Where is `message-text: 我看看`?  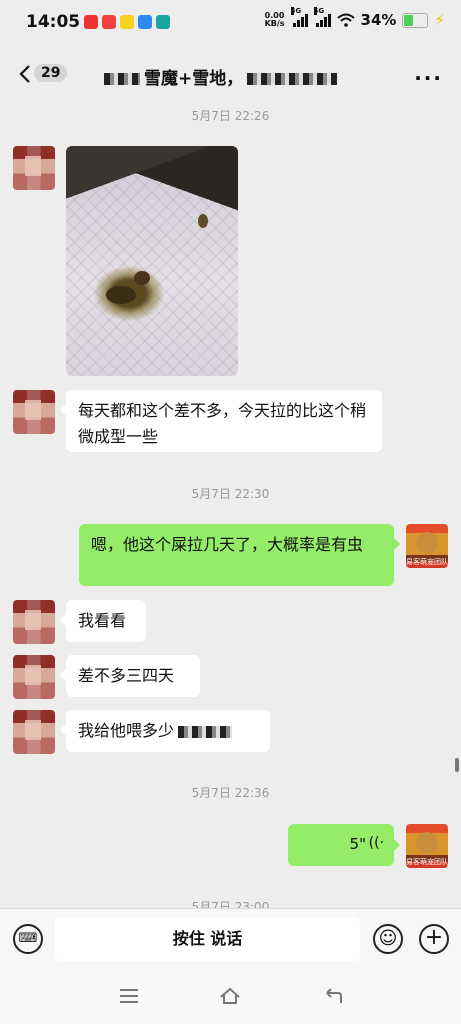
message-text: 我看看 is located at coordinates (102, 620).